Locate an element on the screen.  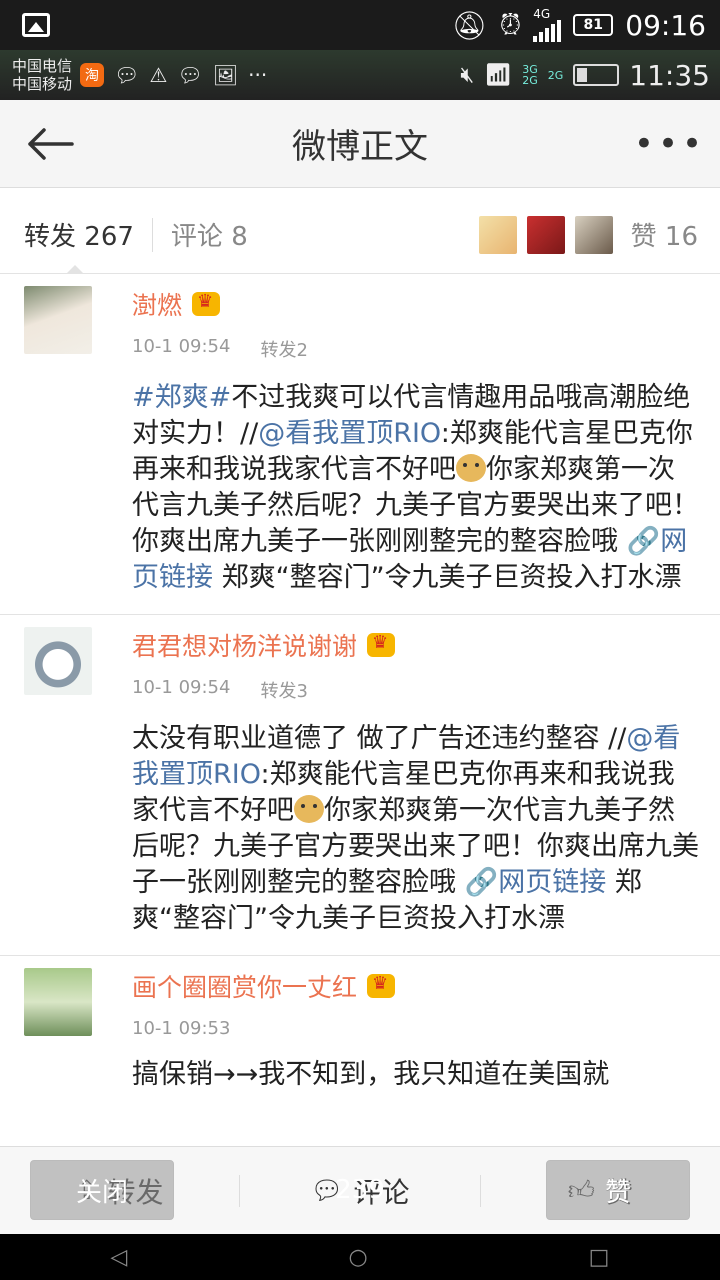
image-icon: 🖼︎ is located at coordinates (225, 75).